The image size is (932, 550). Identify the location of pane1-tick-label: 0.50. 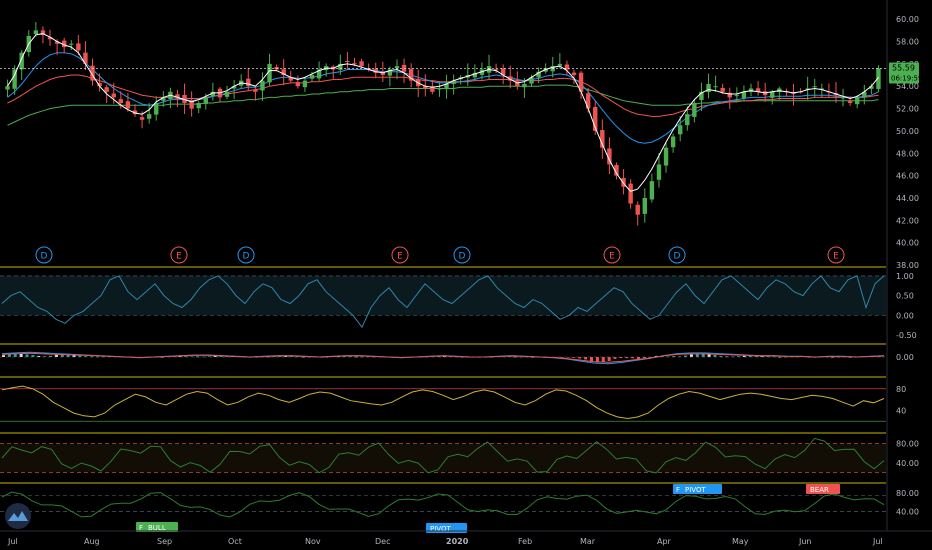
(905, 296).